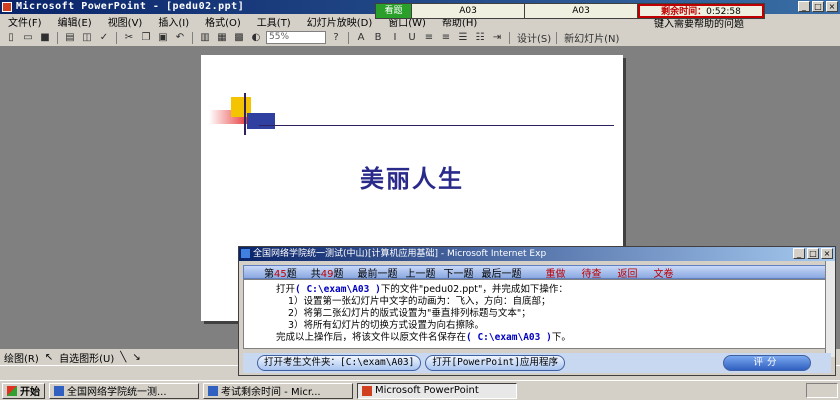 This screenshot has height=400, width=840. What do you see at coordinates (86, 357) in the screenshot?
I see `autoshape-menu: 自选图形(U)` at bounding box center [86, 357].